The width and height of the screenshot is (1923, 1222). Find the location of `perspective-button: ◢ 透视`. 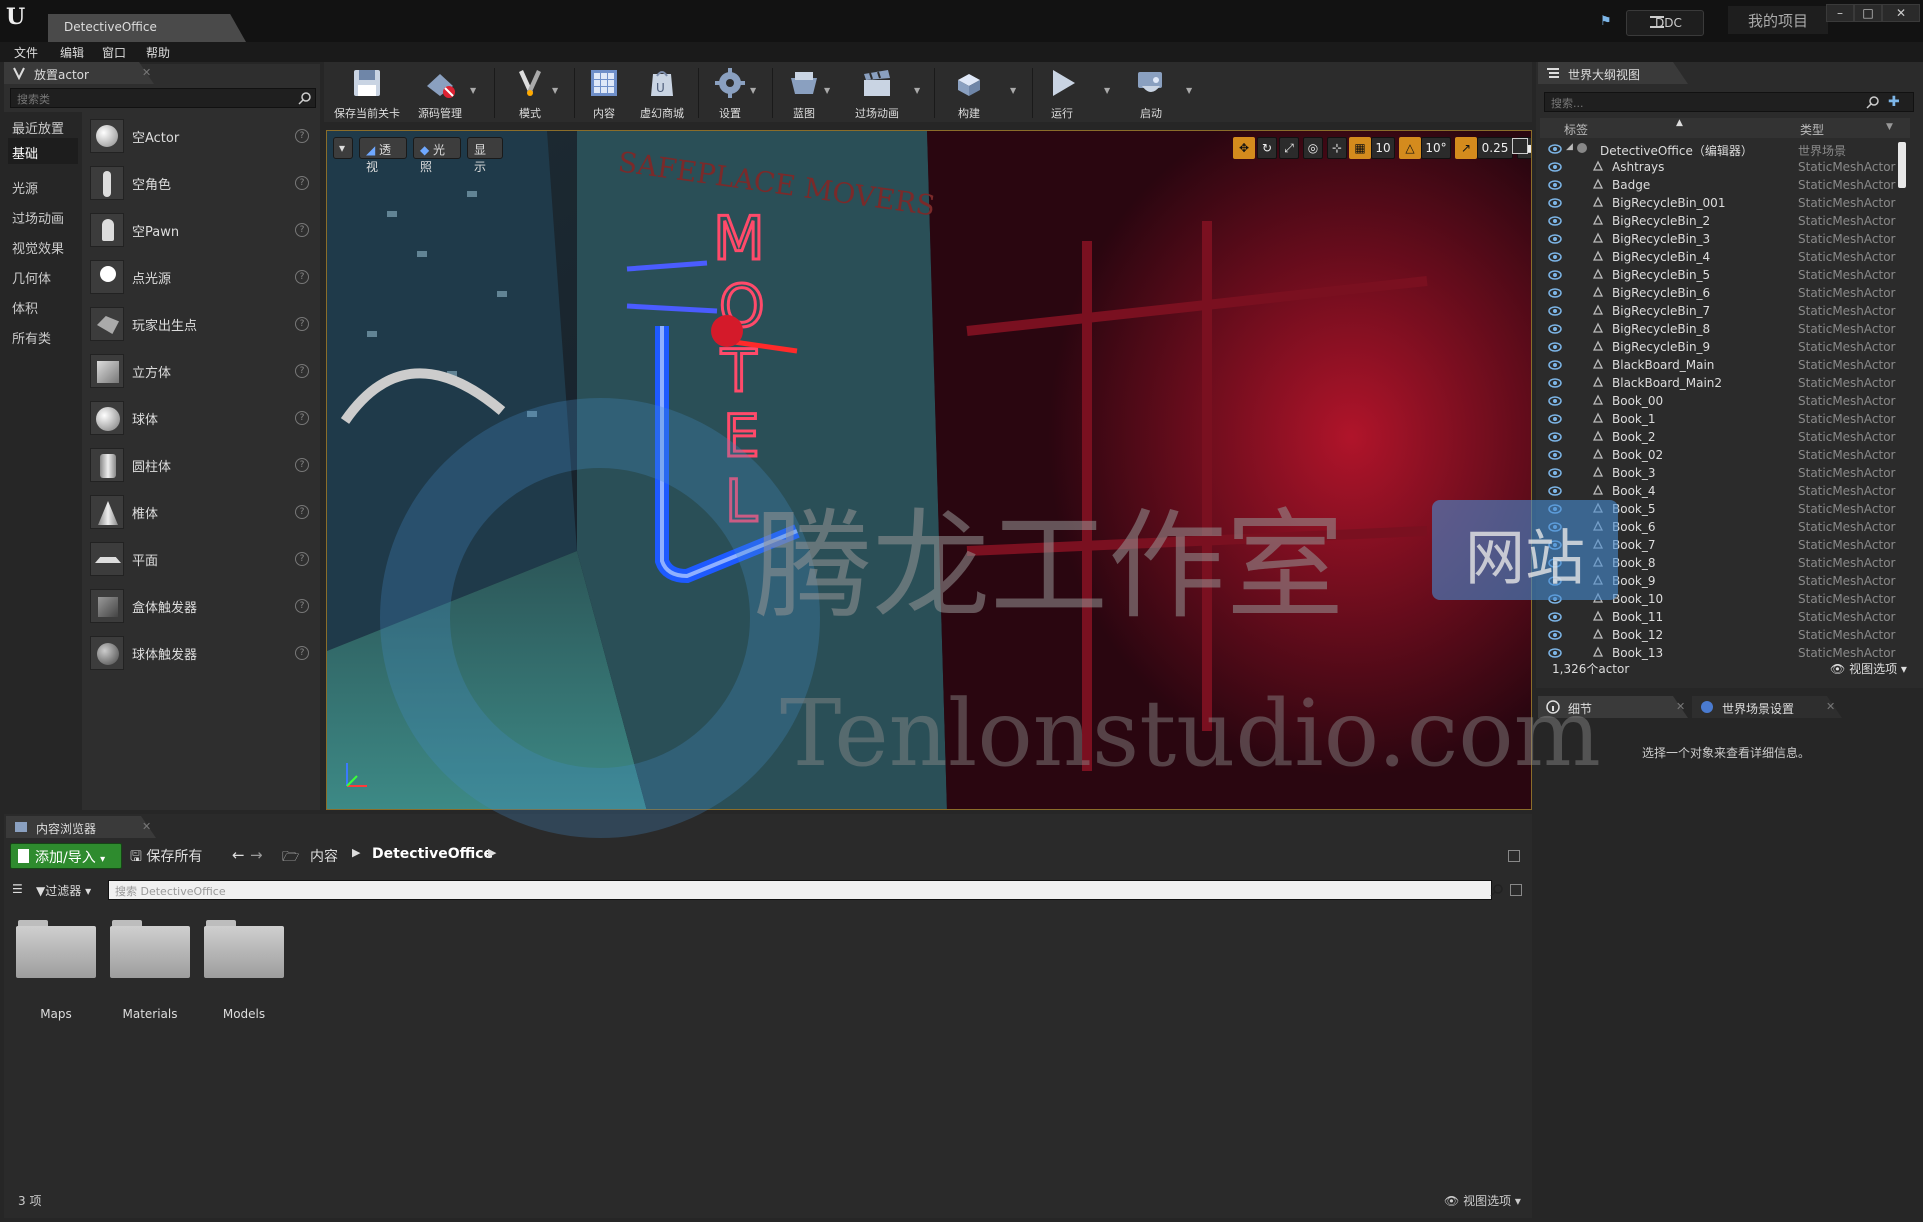

perspective-button: ◢ 透视 is located at coordinates (383, 155).